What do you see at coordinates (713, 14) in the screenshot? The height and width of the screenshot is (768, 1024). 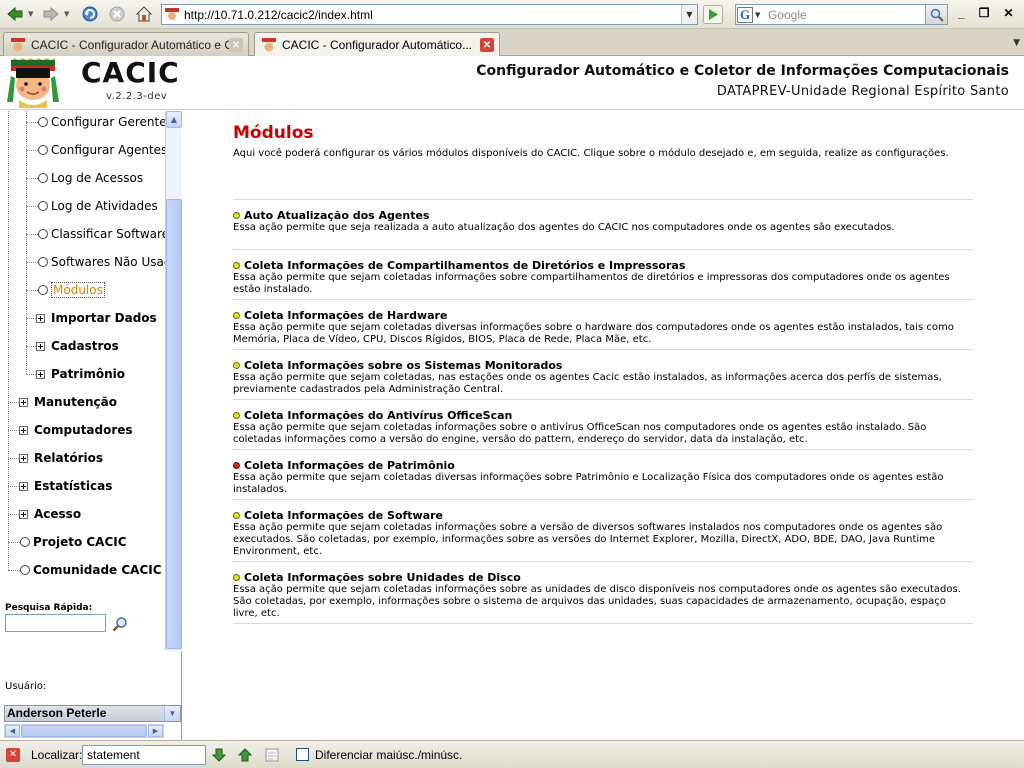 I see `go-button` at bounding box center [713, 14].